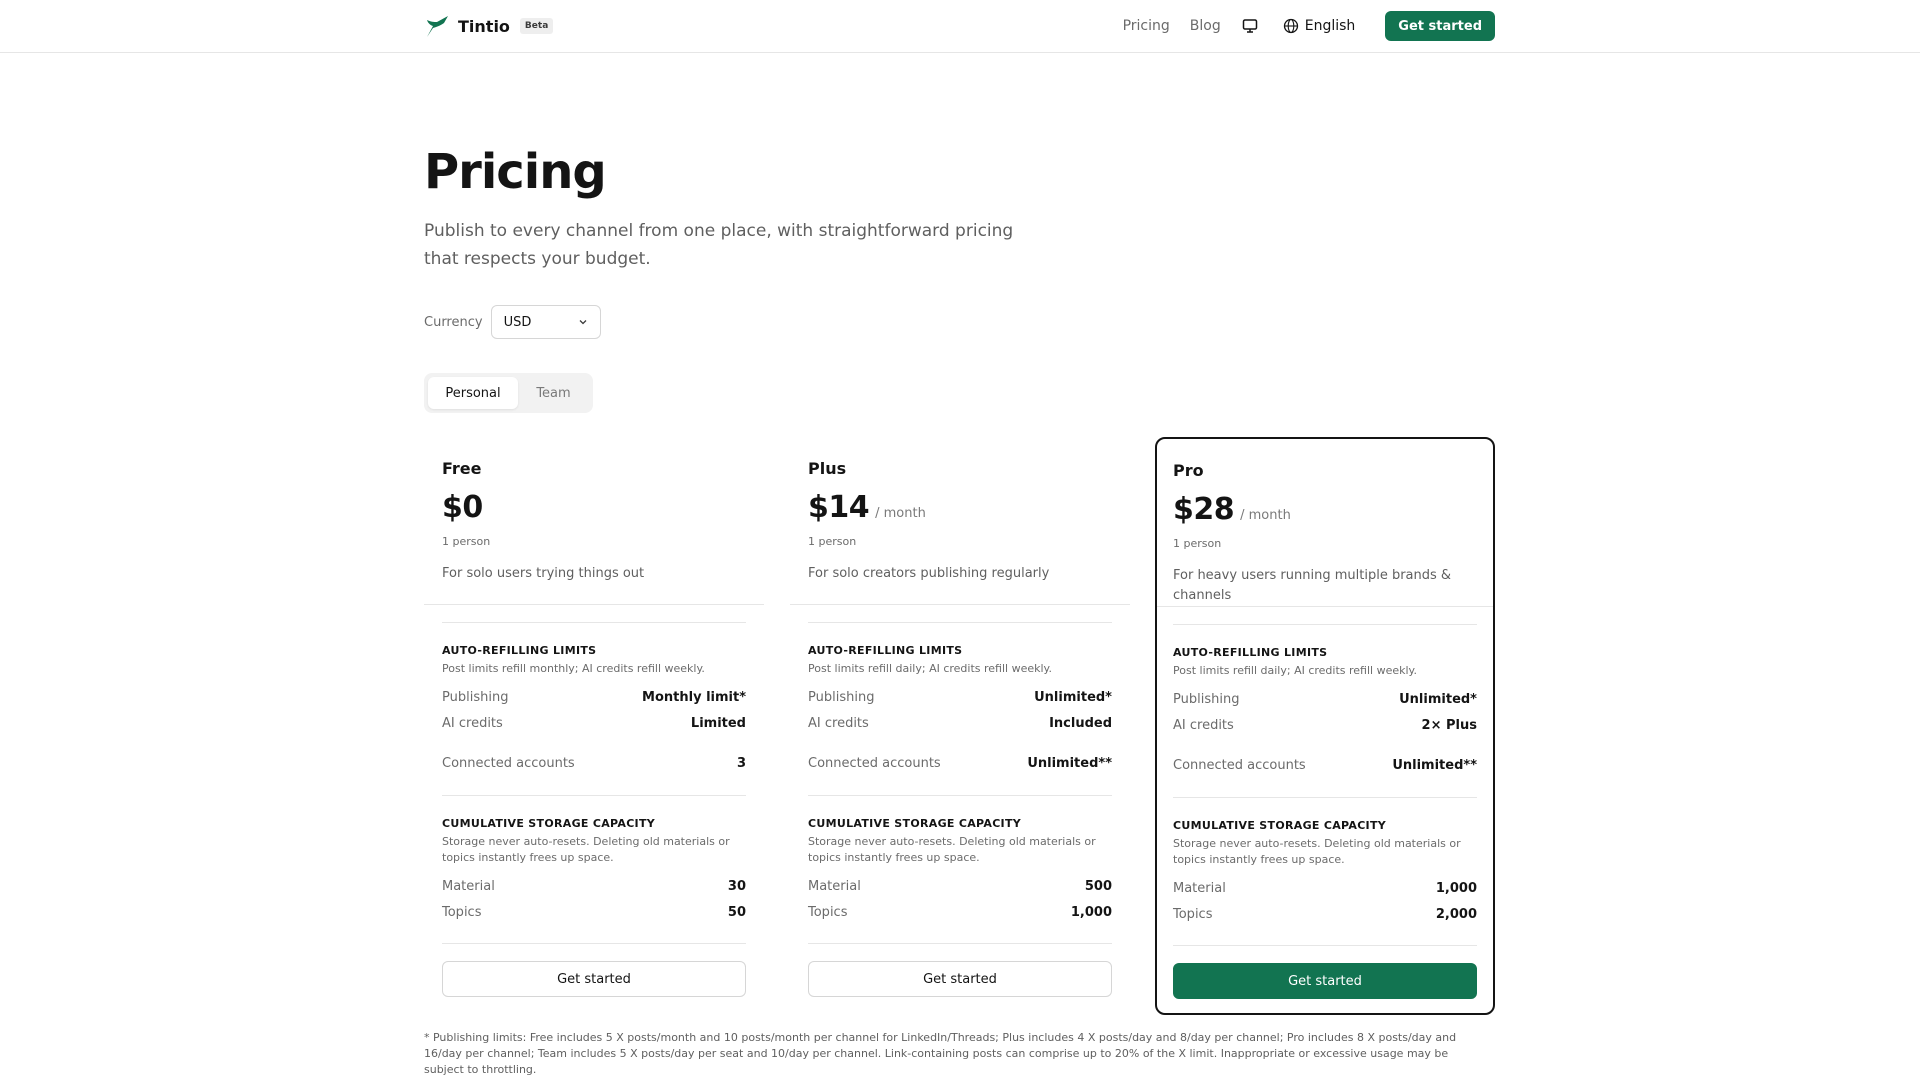  I want to click on currency-picker: Currency USD, so click(512, 322).